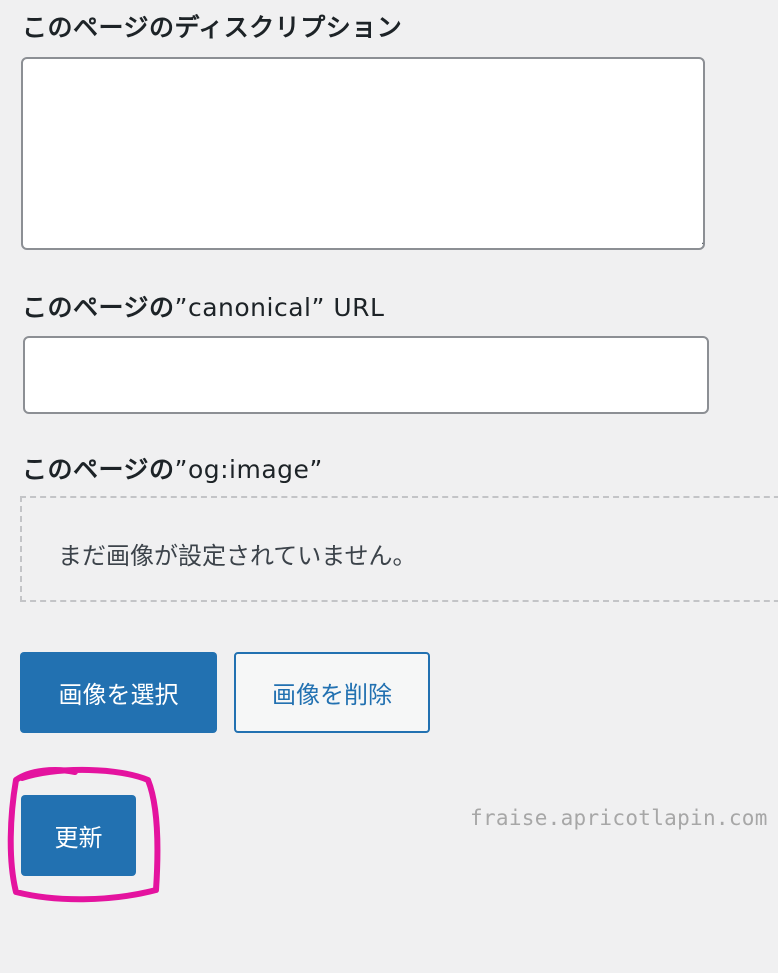 The image size is (778, 973). I want to click on highlight-circle-annotation, so click(84, 835).